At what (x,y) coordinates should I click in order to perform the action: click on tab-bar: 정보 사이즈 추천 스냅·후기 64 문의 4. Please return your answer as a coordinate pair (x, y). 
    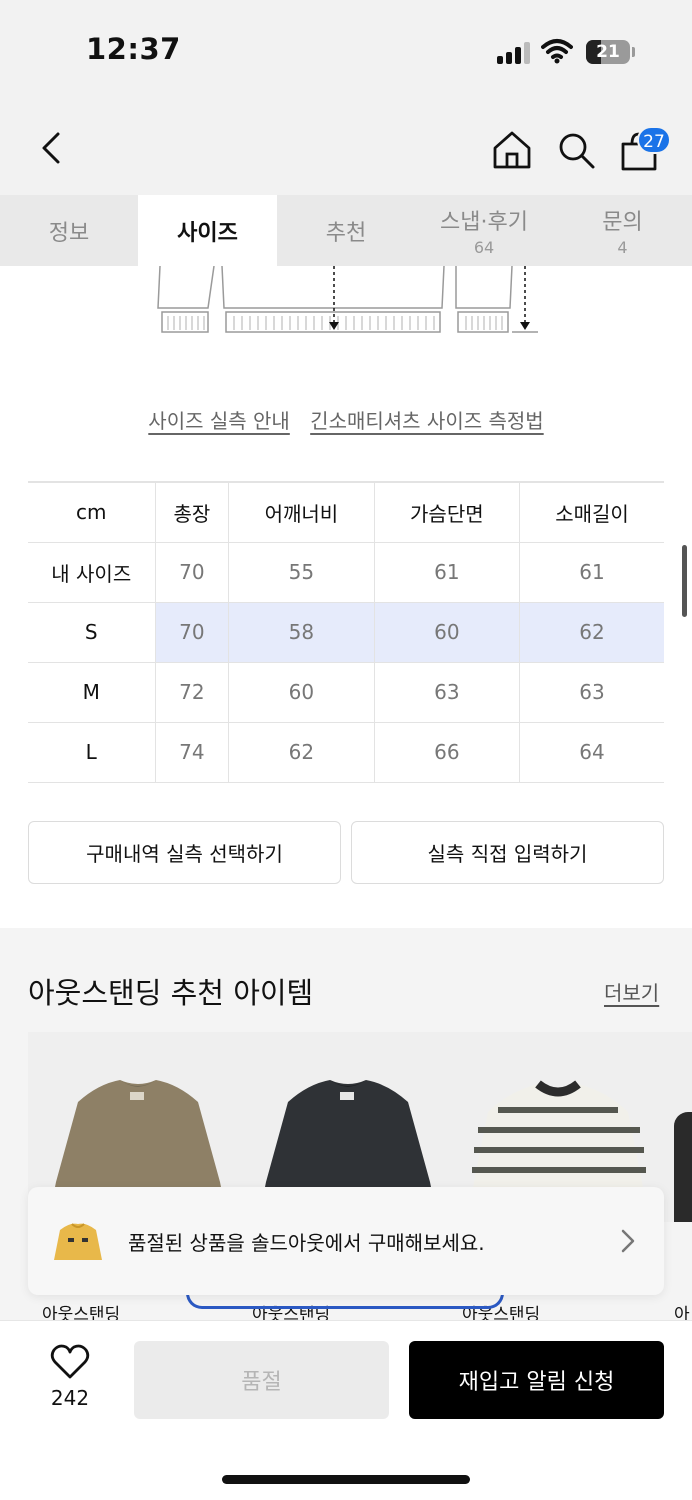
    Looking at the image, I should click on (346, 230).